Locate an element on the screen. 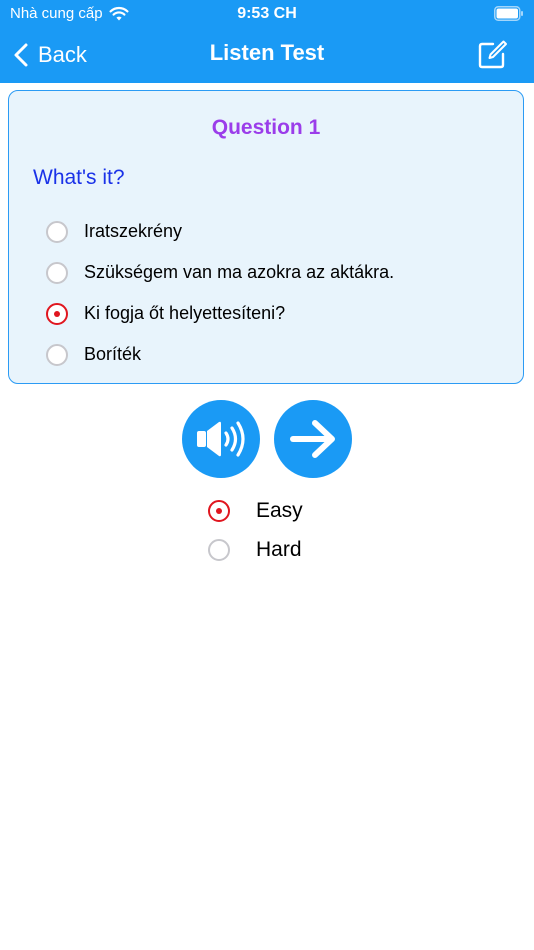  top-bar: Nhà cung cấp 9:53 CH Back Listen Test is located at coordinates (267, 41).